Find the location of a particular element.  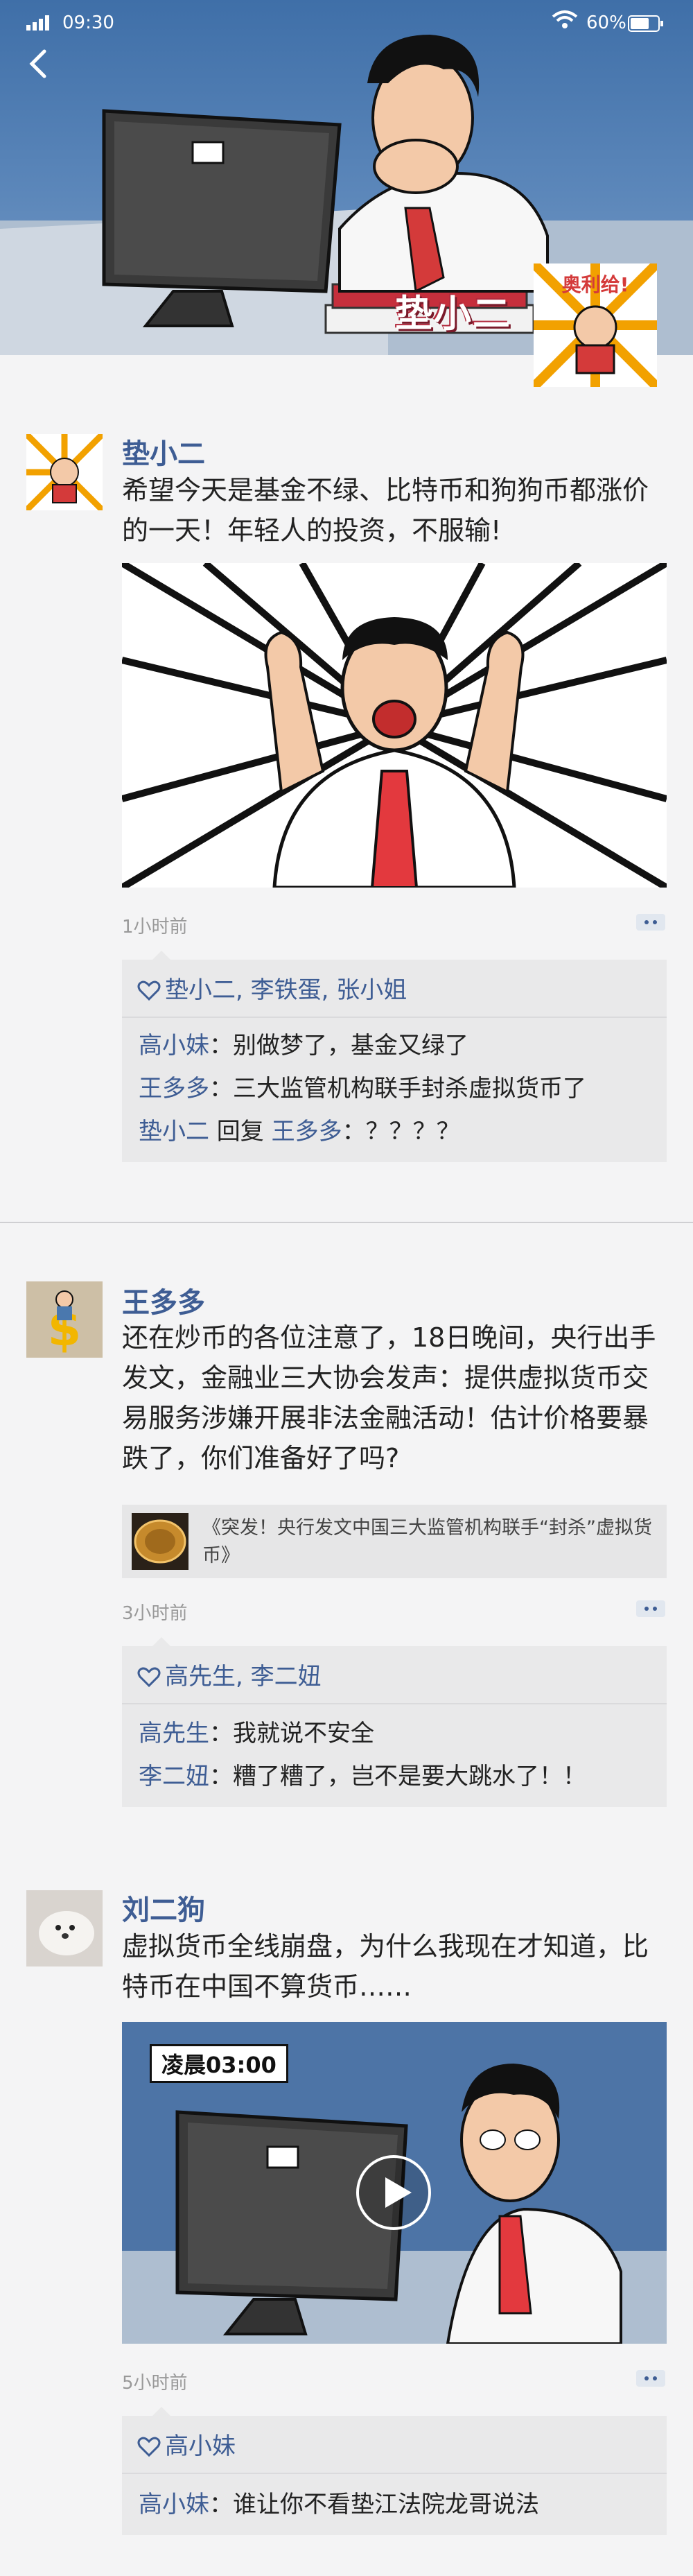

comment: 李二妞：糟了糟了，岂不是要大跳水了！！ is located at coordinates (362, 1774).